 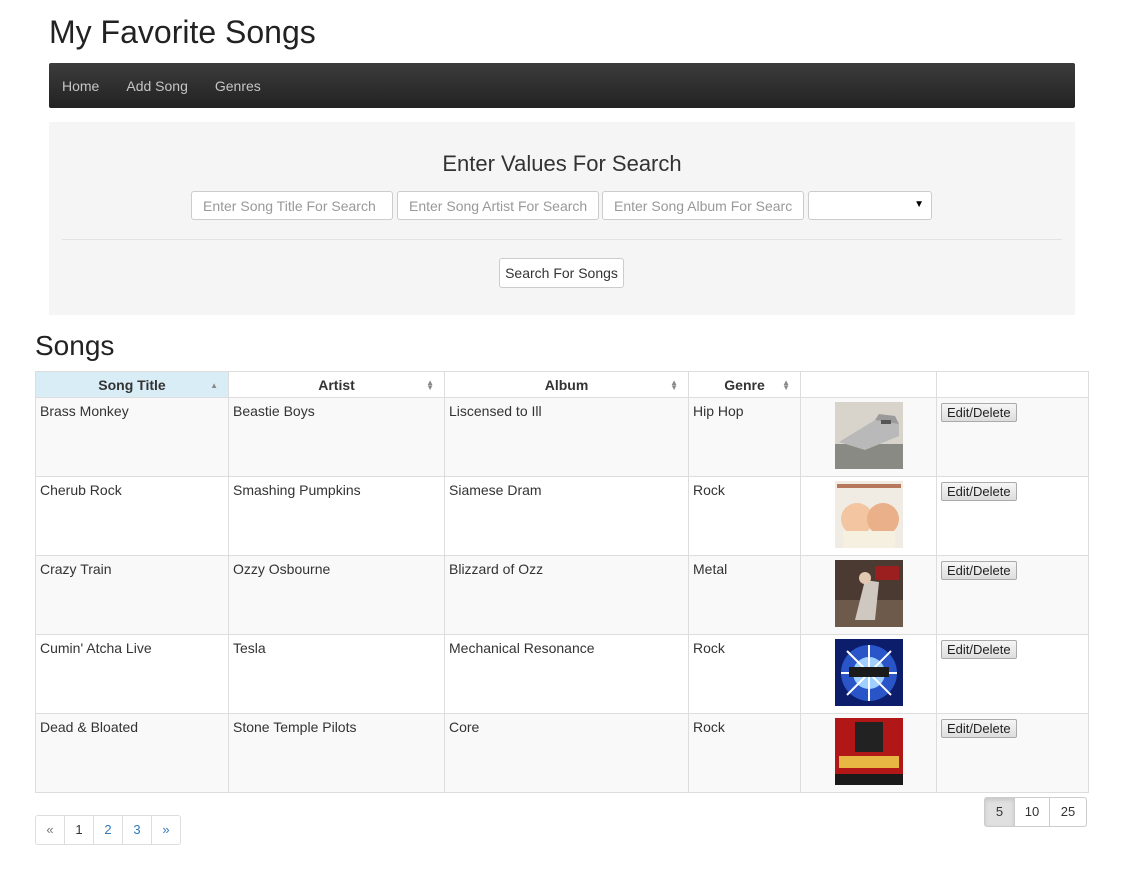 I want to click on page-title: My Favorite Songs, so click(x=182, y=32).